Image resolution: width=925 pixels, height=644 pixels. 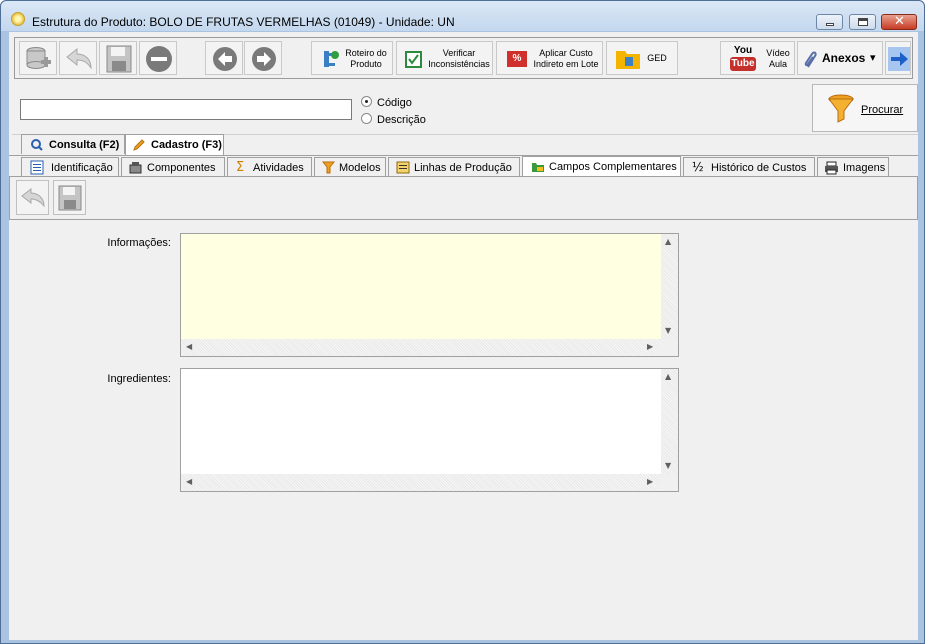 What do you see at coordinates (421, 347) in the screenshot?
I see `informacoes-hscrollbar: ◀ ▶` at bounding box center [421, 347].